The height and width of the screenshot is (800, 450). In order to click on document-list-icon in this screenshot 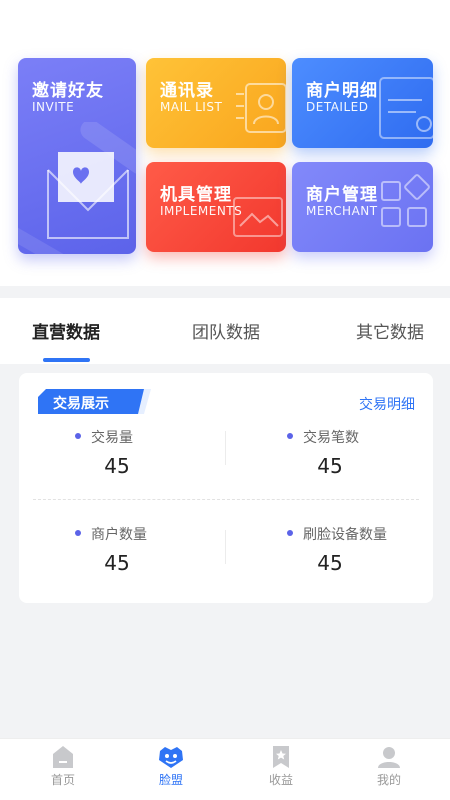, I will do `click(406, 108)`.